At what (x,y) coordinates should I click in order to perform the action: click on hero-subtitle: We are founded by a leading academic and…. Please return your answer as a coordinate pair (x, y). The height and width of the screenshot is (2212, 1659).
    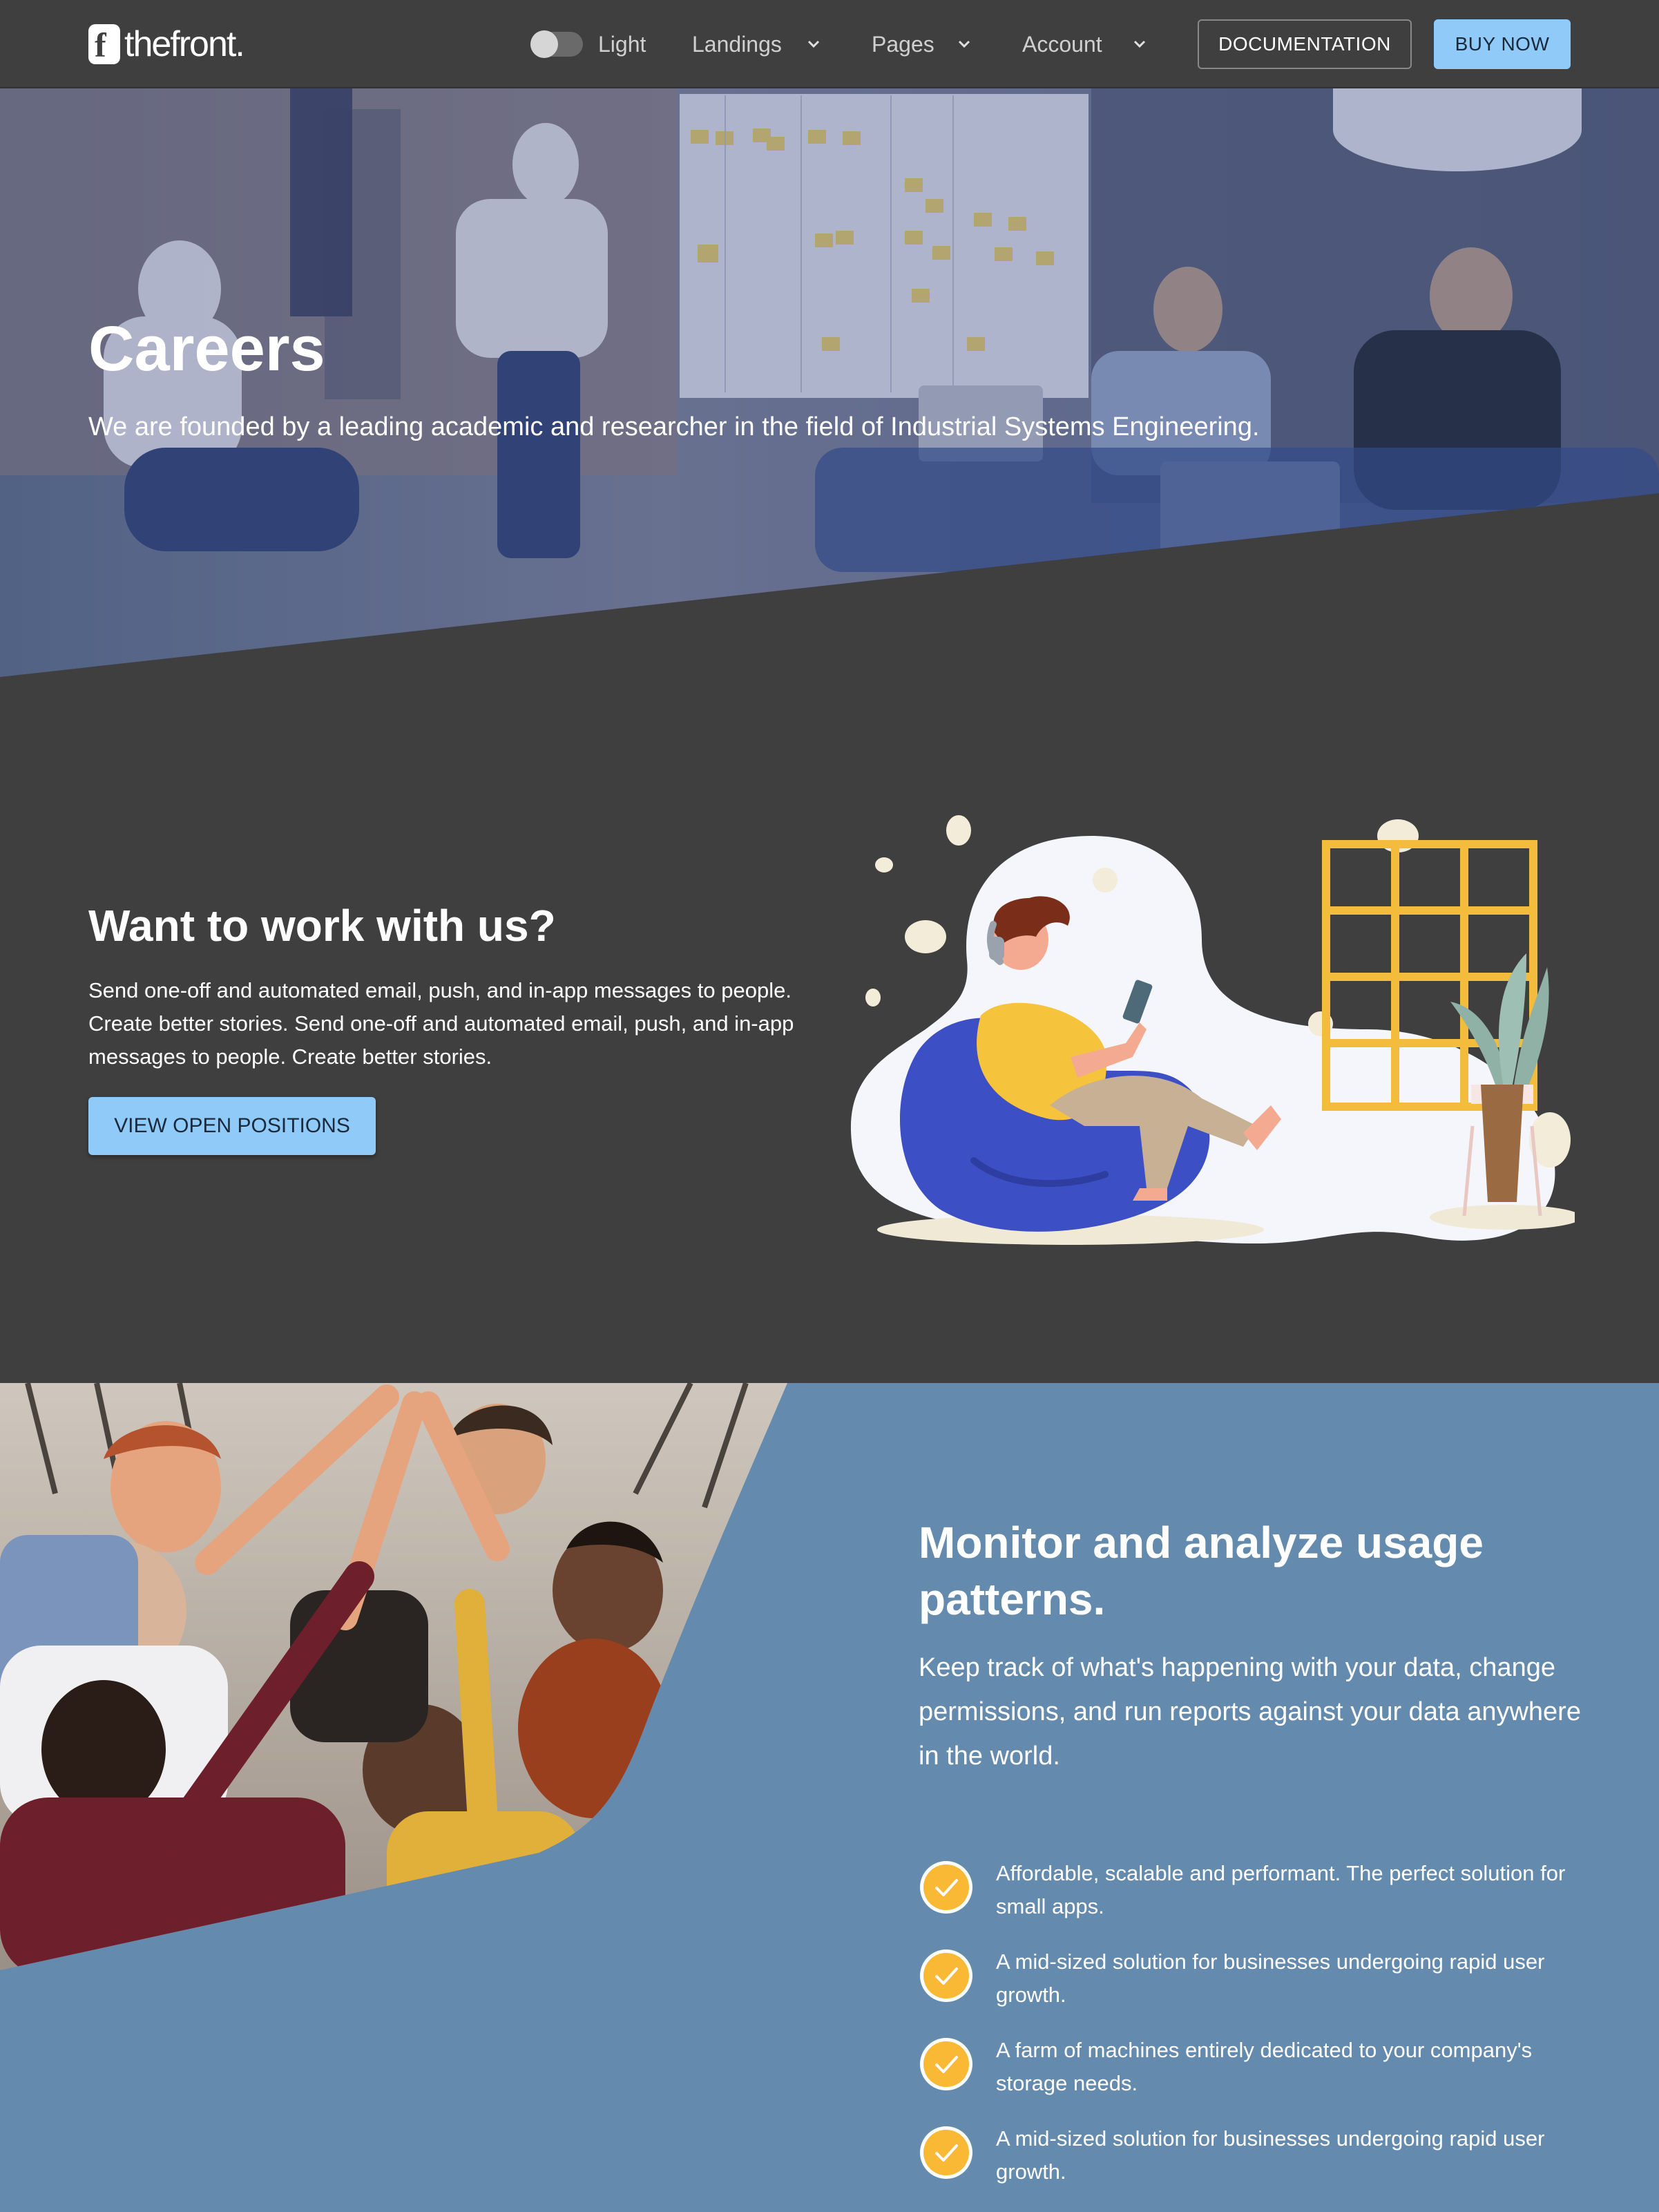
    Looking at the image, I should click on (674, 426).